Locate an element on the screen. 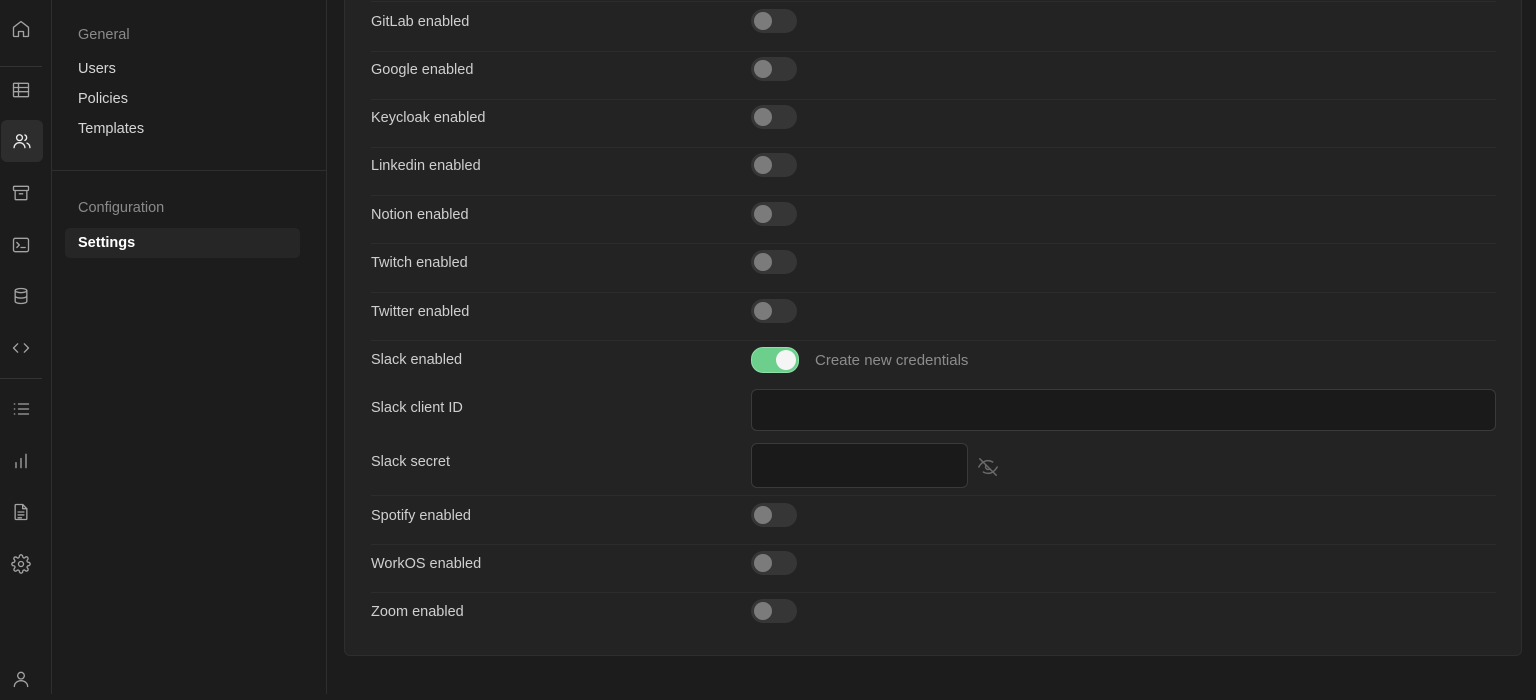 The width and height of the screenshot is (1536, 700). table-icon is located at coordinates (21, 90).